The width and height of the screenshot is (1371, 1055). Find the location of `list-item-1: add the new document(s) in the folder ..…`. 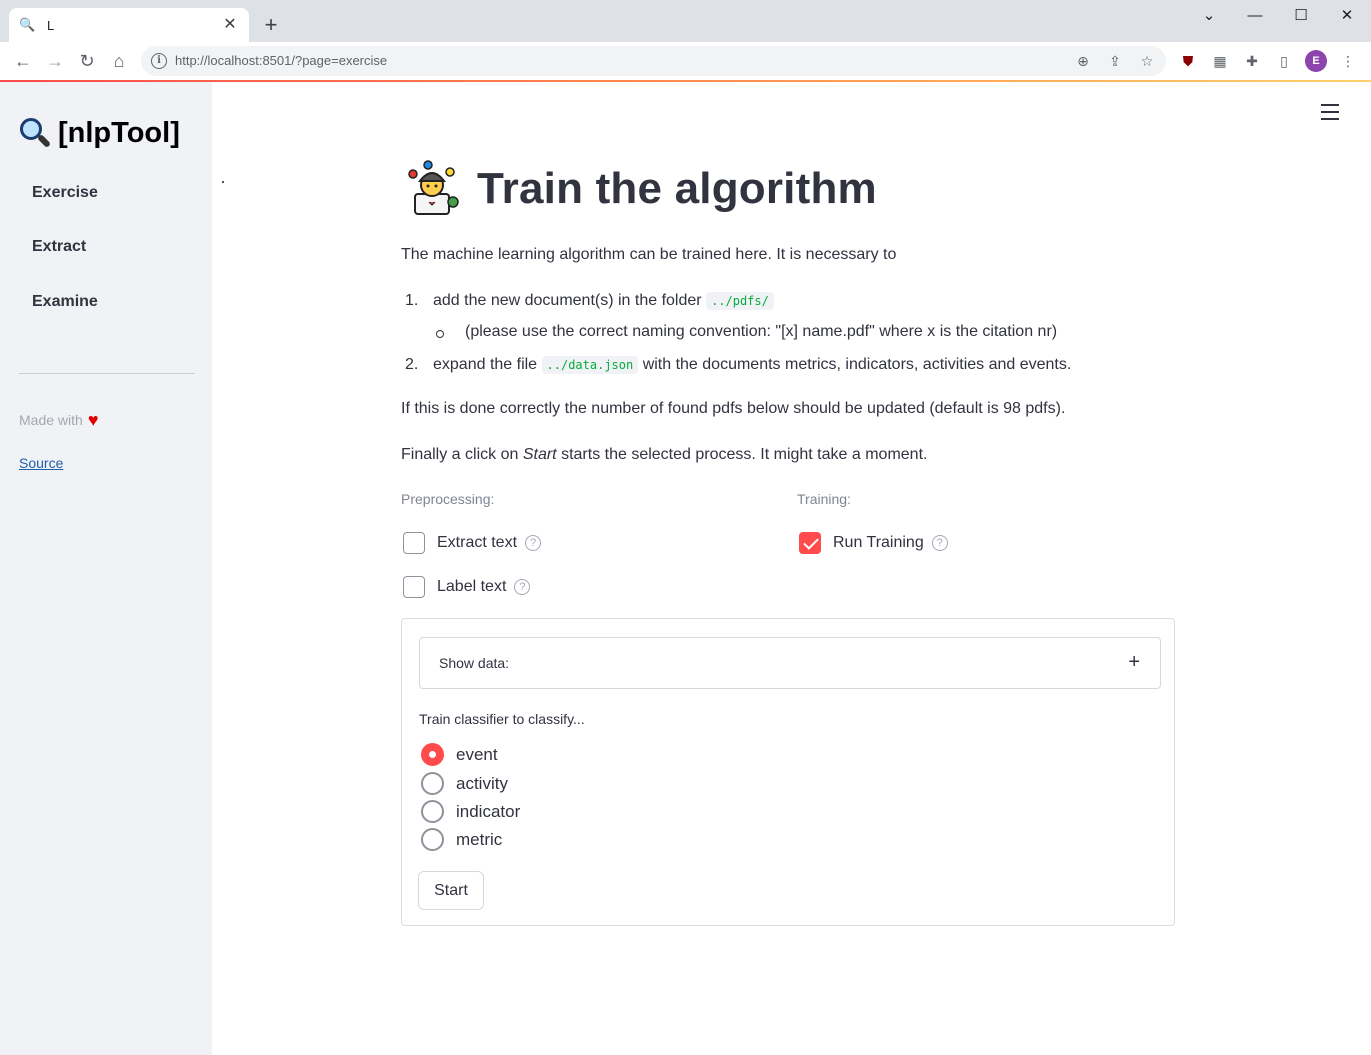

list-item-1: add the new document(s) in the folder ..… is located at coordinates (603, 301).